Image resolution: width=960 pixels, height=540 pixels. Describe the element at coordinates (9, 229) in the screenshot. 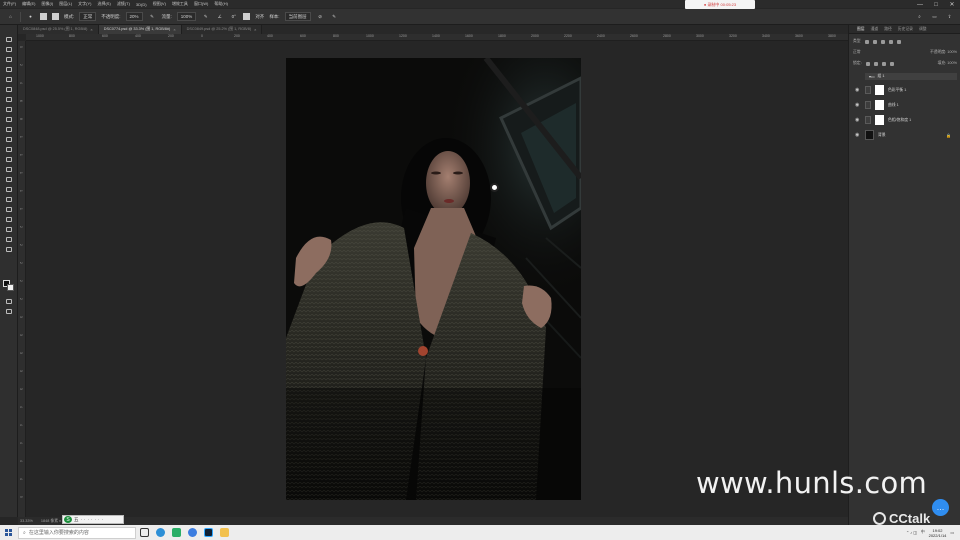

I see `hand-tool-icon` at that location.